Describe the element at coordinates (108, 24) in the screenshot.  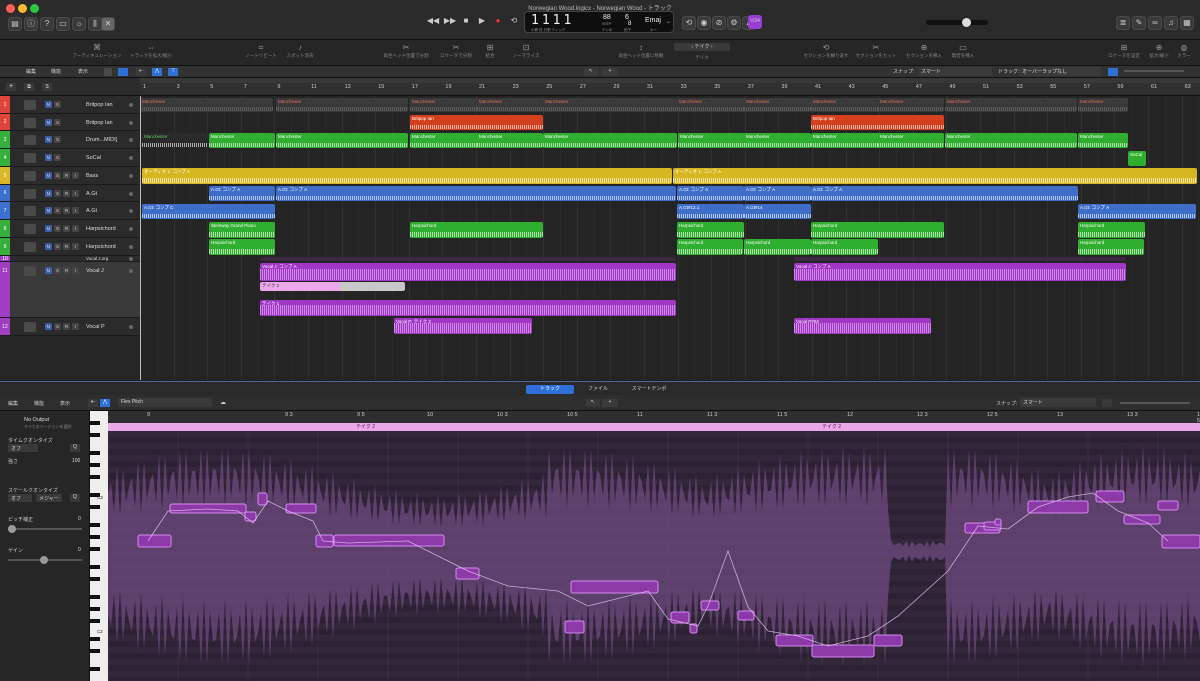
I see `editors-icon: ✕` at that location.